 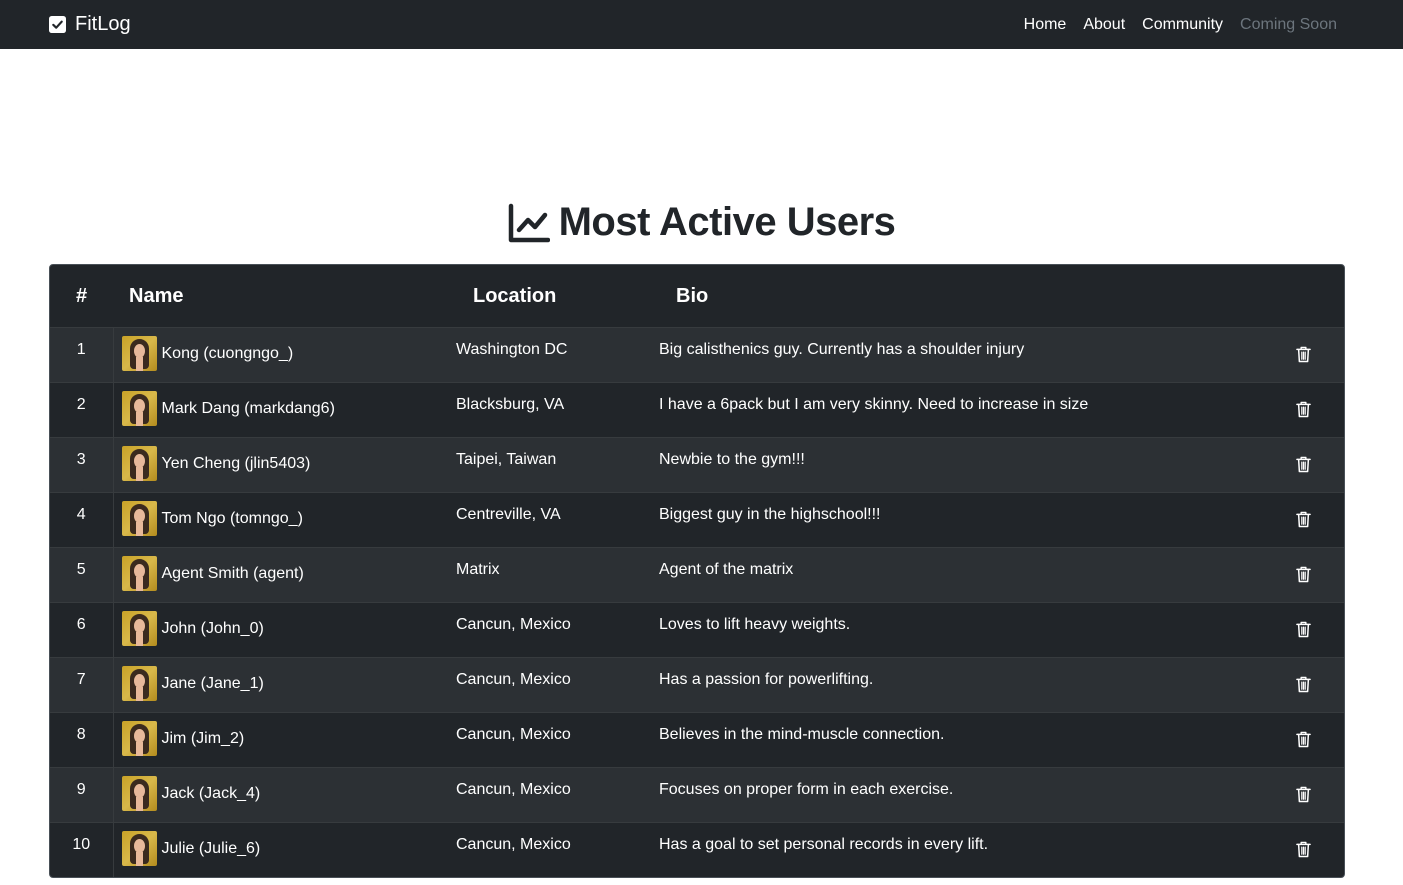 What do you see at coordinates (284, 740) in the screenshot?
I see `row-name-cell: Jim (Jim_2)` at bounding box center [284, 740].